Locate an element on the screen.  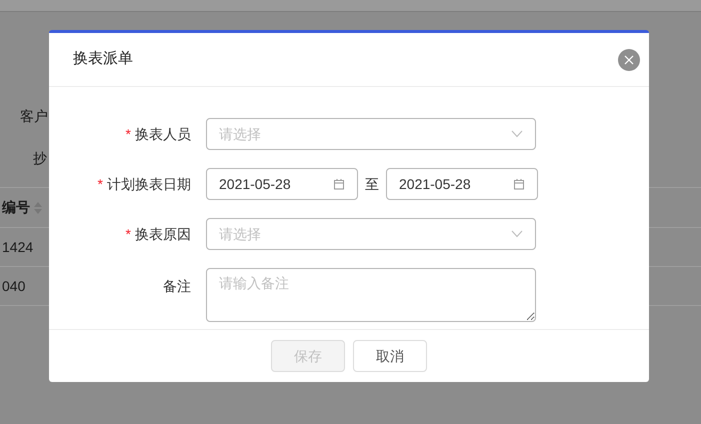
range-separator: 至 is located at coordinates (372, 184).